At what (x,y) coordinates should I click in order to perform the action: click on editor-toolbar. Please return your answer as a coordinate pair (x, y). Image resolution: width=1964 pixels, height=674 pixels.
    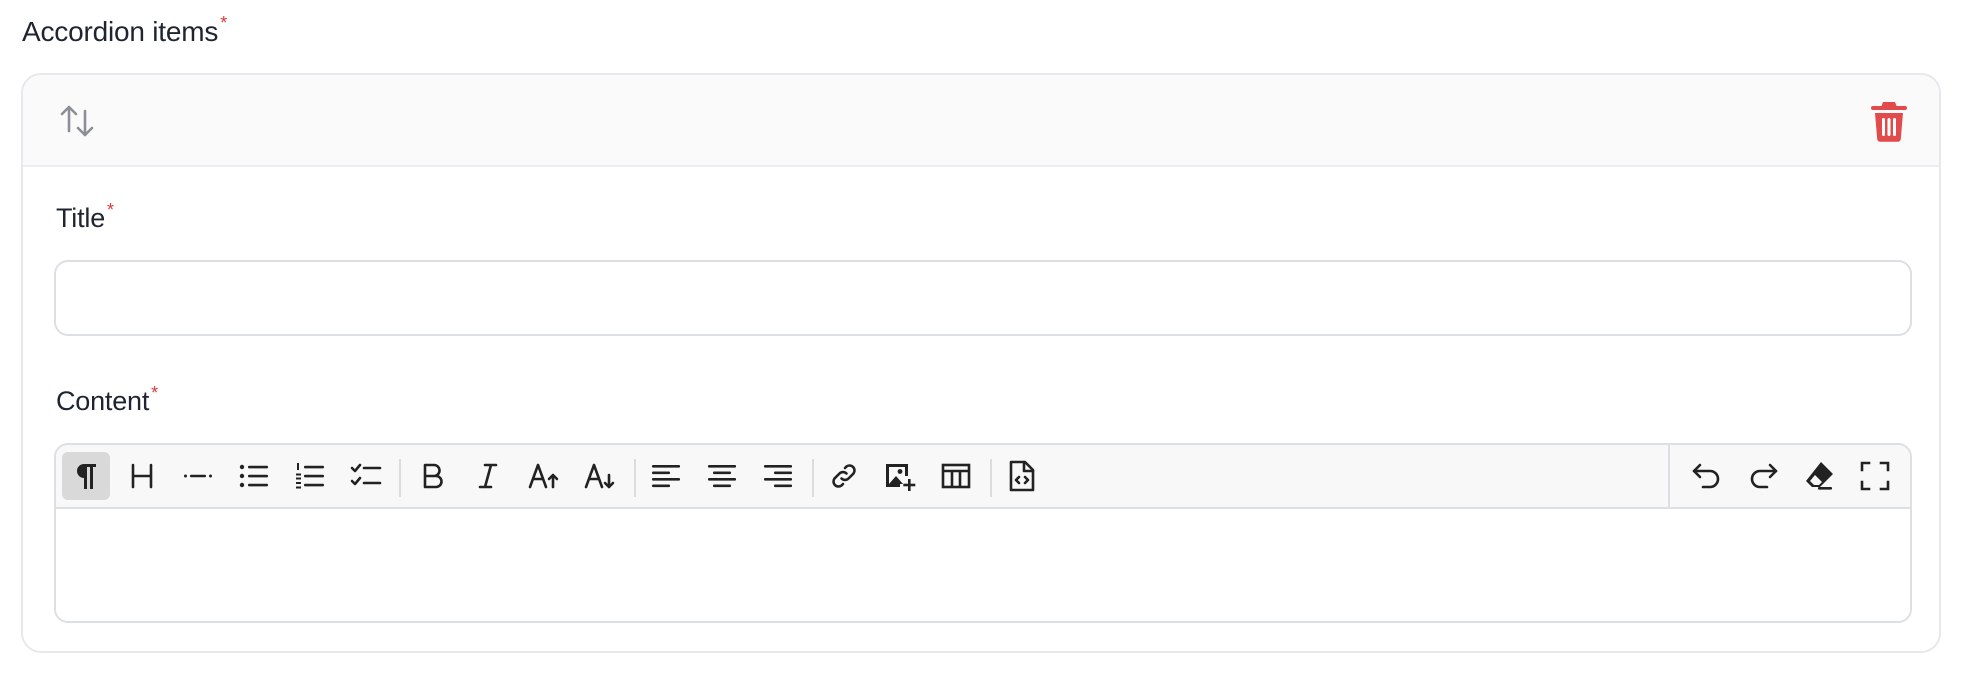
    Looking at the image, I should click on (983, 477).